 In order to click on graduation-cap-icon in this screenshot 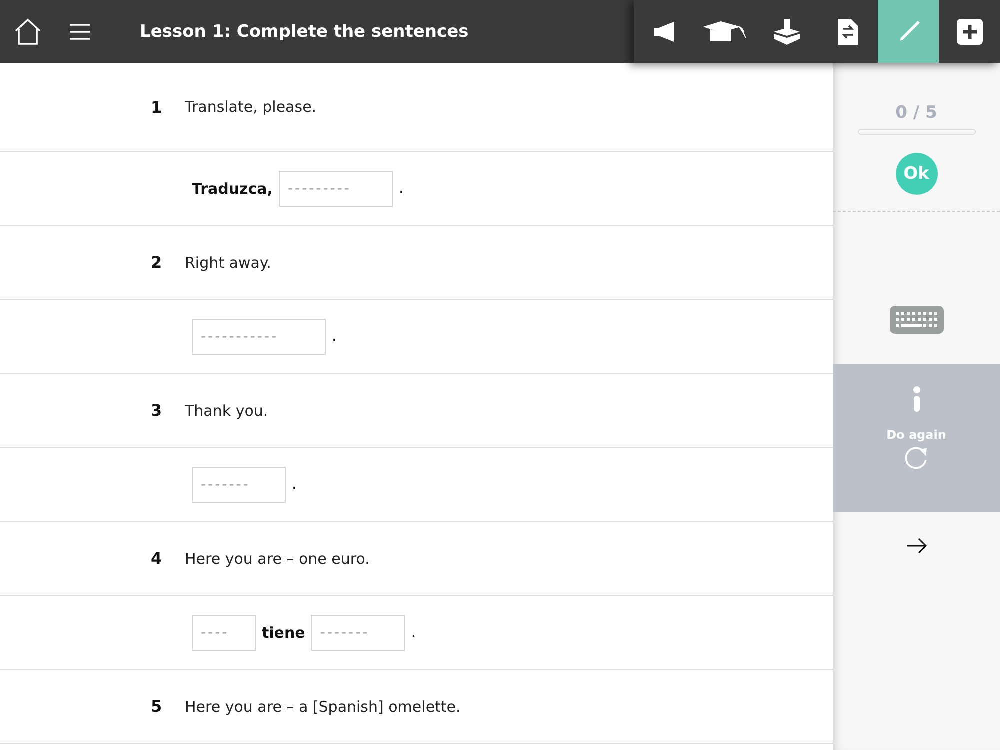, I will do `click(725, 31)`.